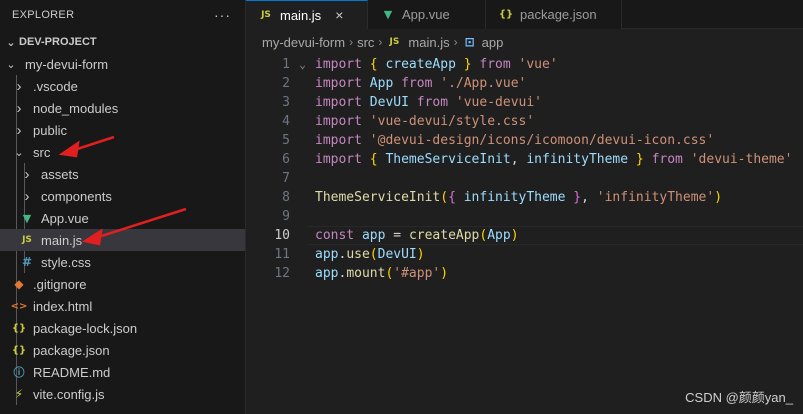 The width and height of the screenshot is (803, 414). What do you see at coordinates (27, 262) in the screenshot?
I see `css-file-icon: #` at bounding box center [27, 262].